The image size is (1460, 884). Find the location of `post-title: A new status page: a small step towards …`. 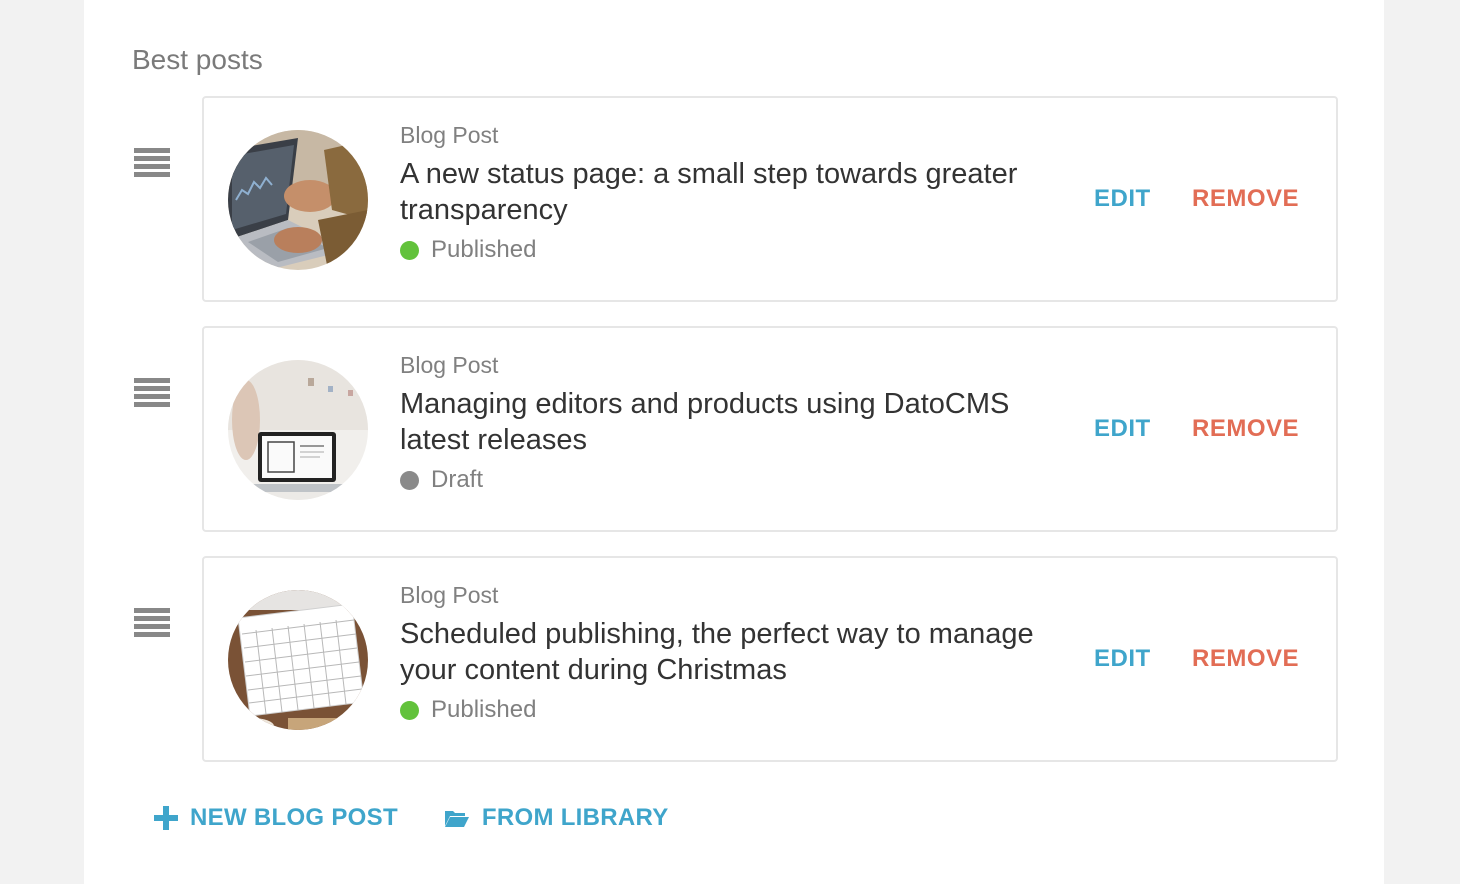

post-title: A new status page: a small step towards … is located at coordinates (709, 192).